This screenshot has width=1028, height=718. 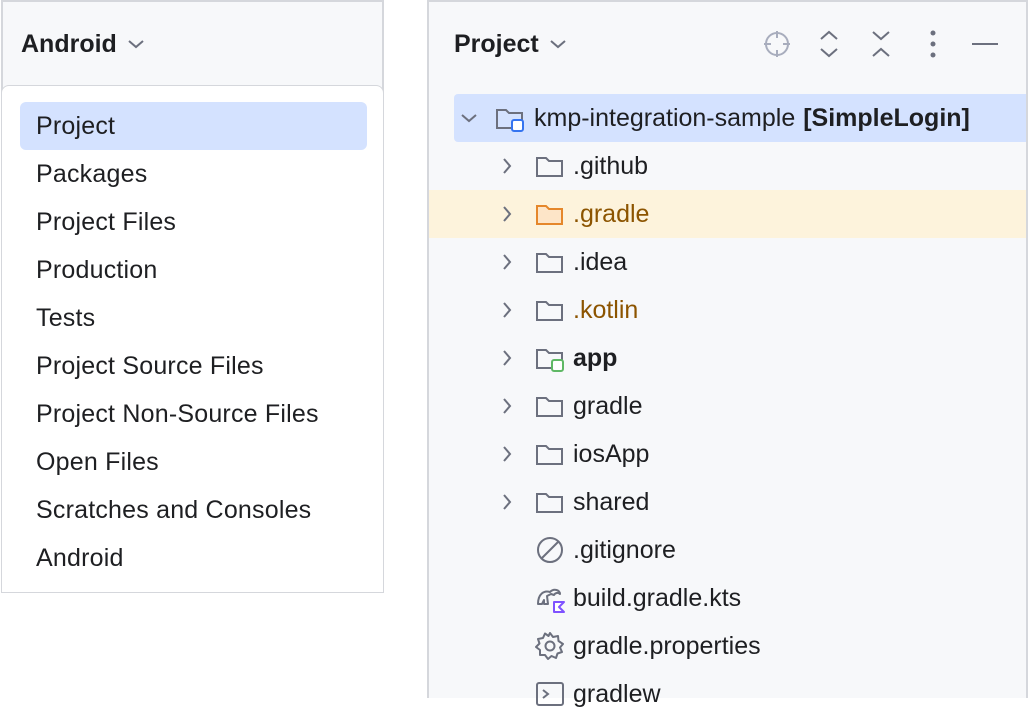 I want to click on menu-item-project: Project, so click(x=193, y=126).